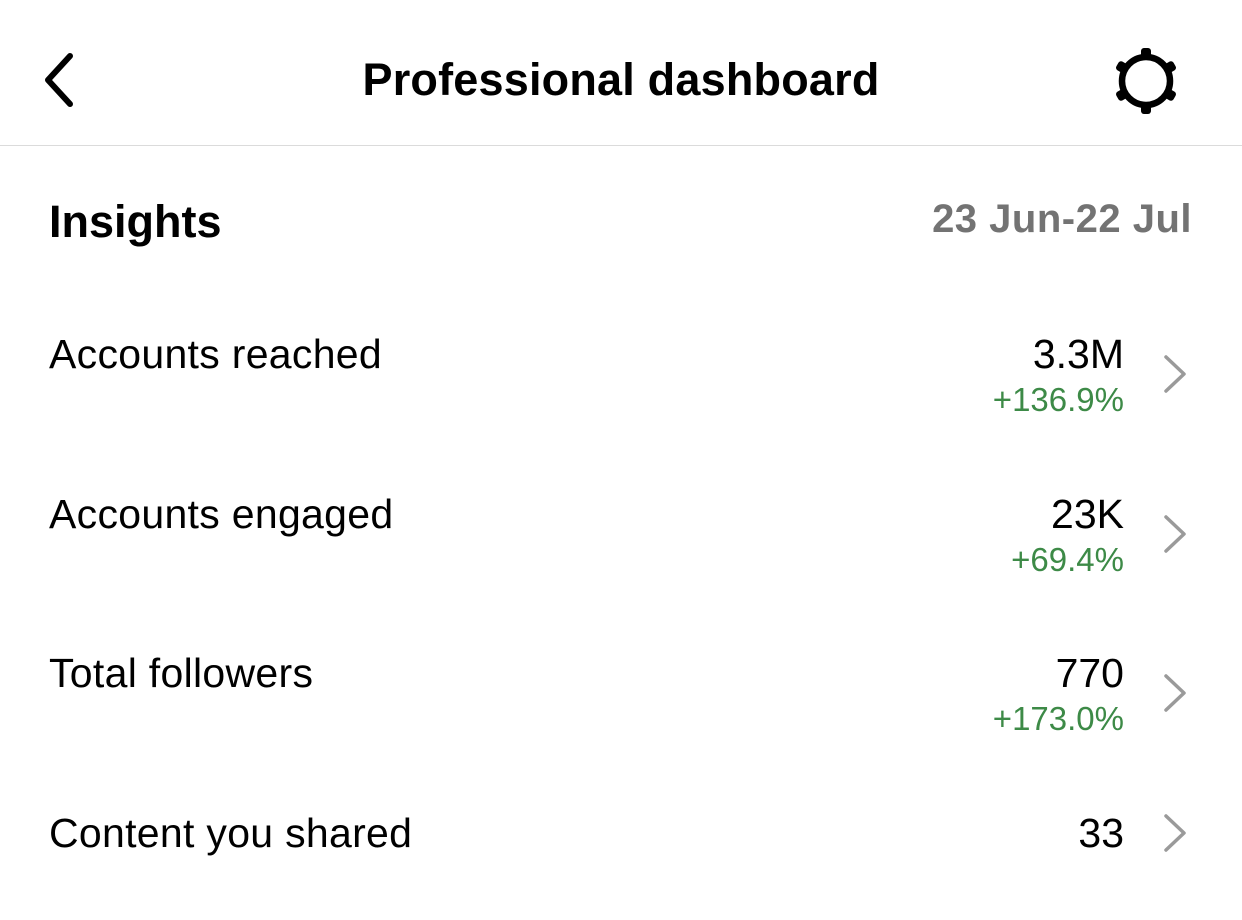  I want to click on settings-button, so click(1146, 81).